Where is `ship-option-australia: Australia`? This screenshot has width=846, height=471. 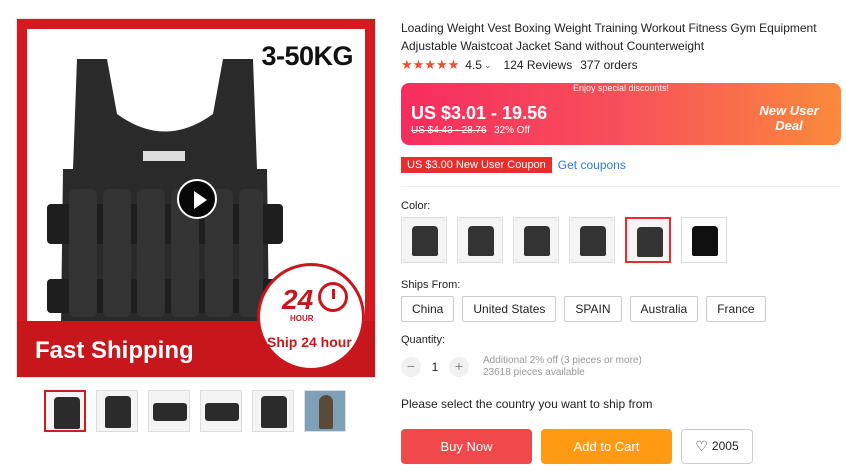 ship-option-australia: Australia is located at coordinates (664, 309).